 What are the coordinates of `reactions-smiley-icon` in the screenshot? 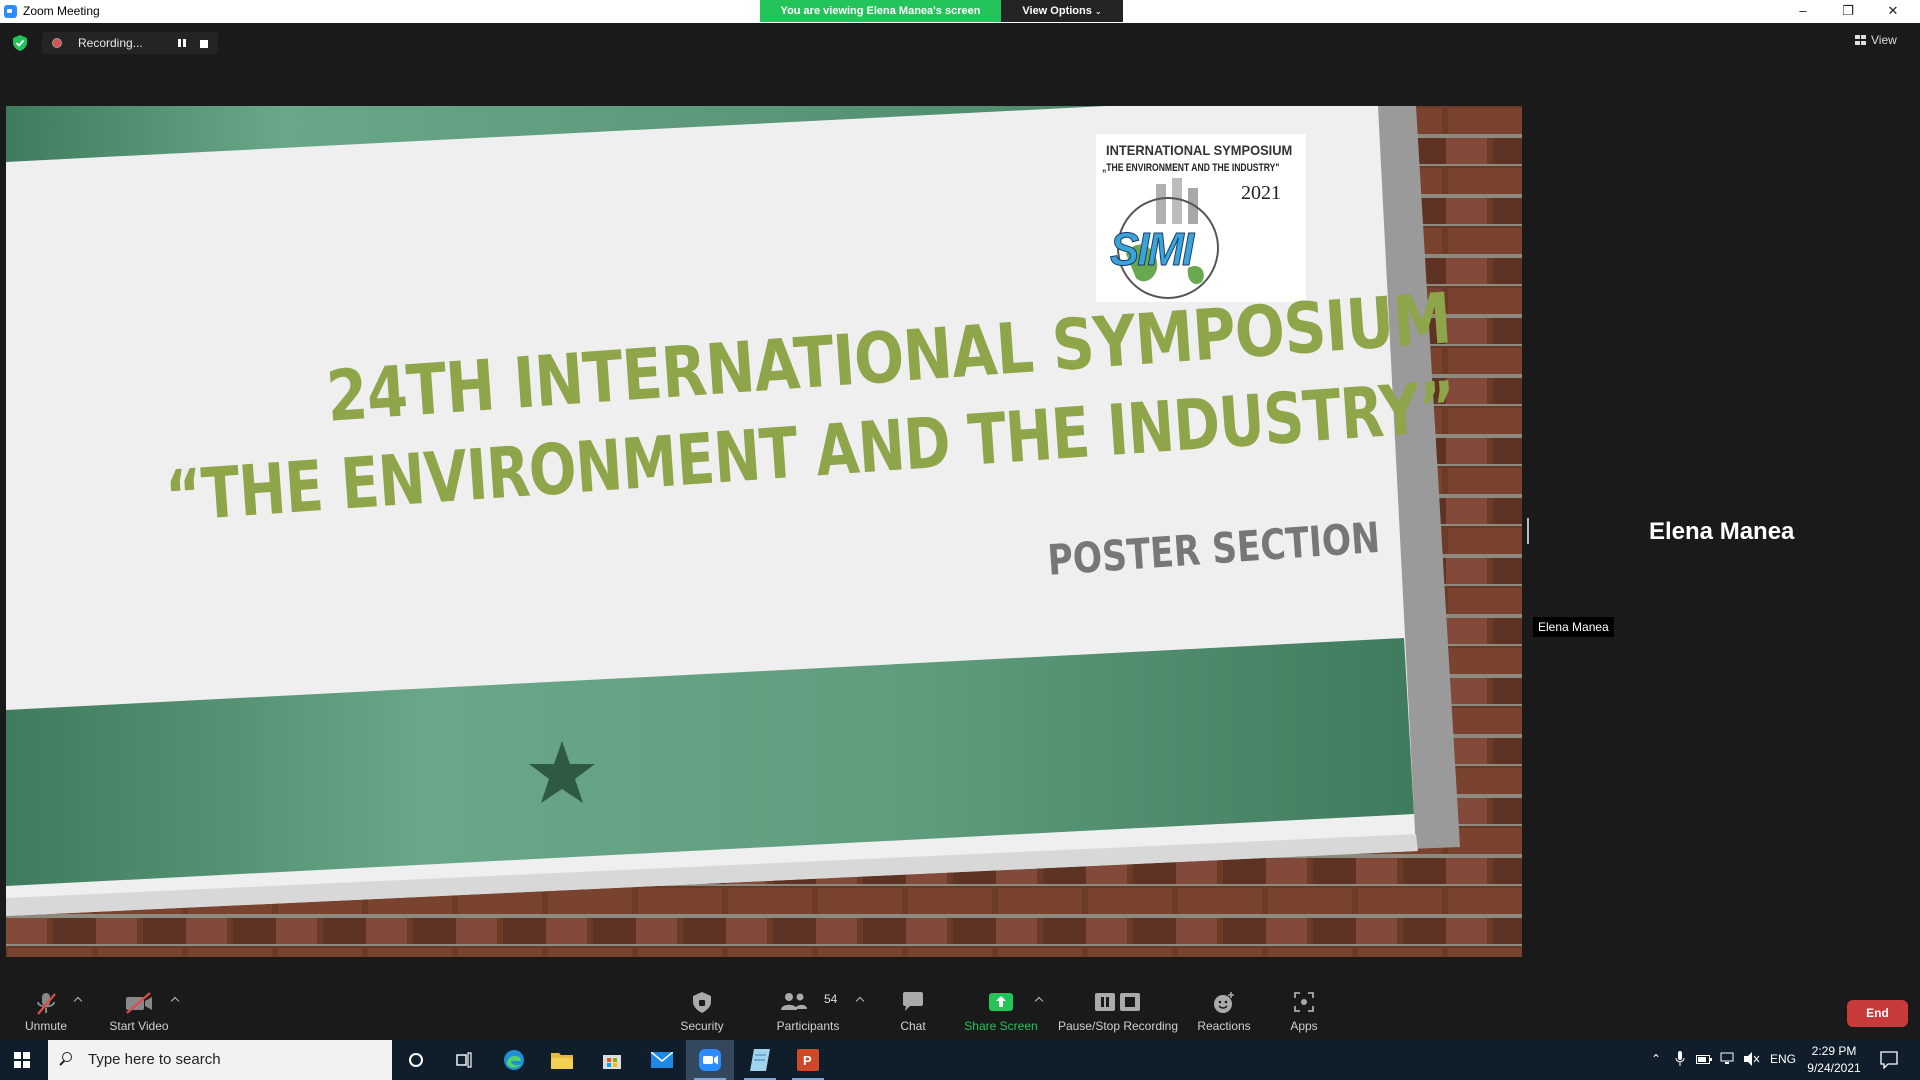 It's located at (1224, 1002).